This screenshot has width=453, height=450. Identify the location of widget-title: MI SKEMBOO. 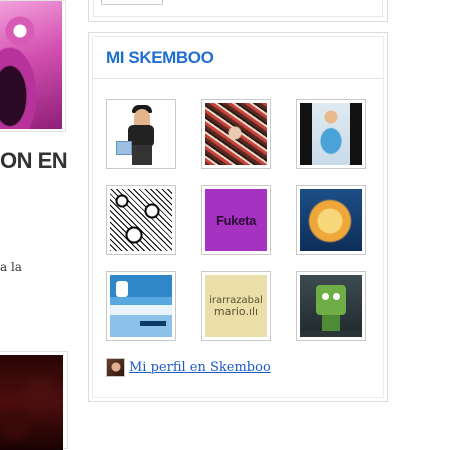
(160, 57).